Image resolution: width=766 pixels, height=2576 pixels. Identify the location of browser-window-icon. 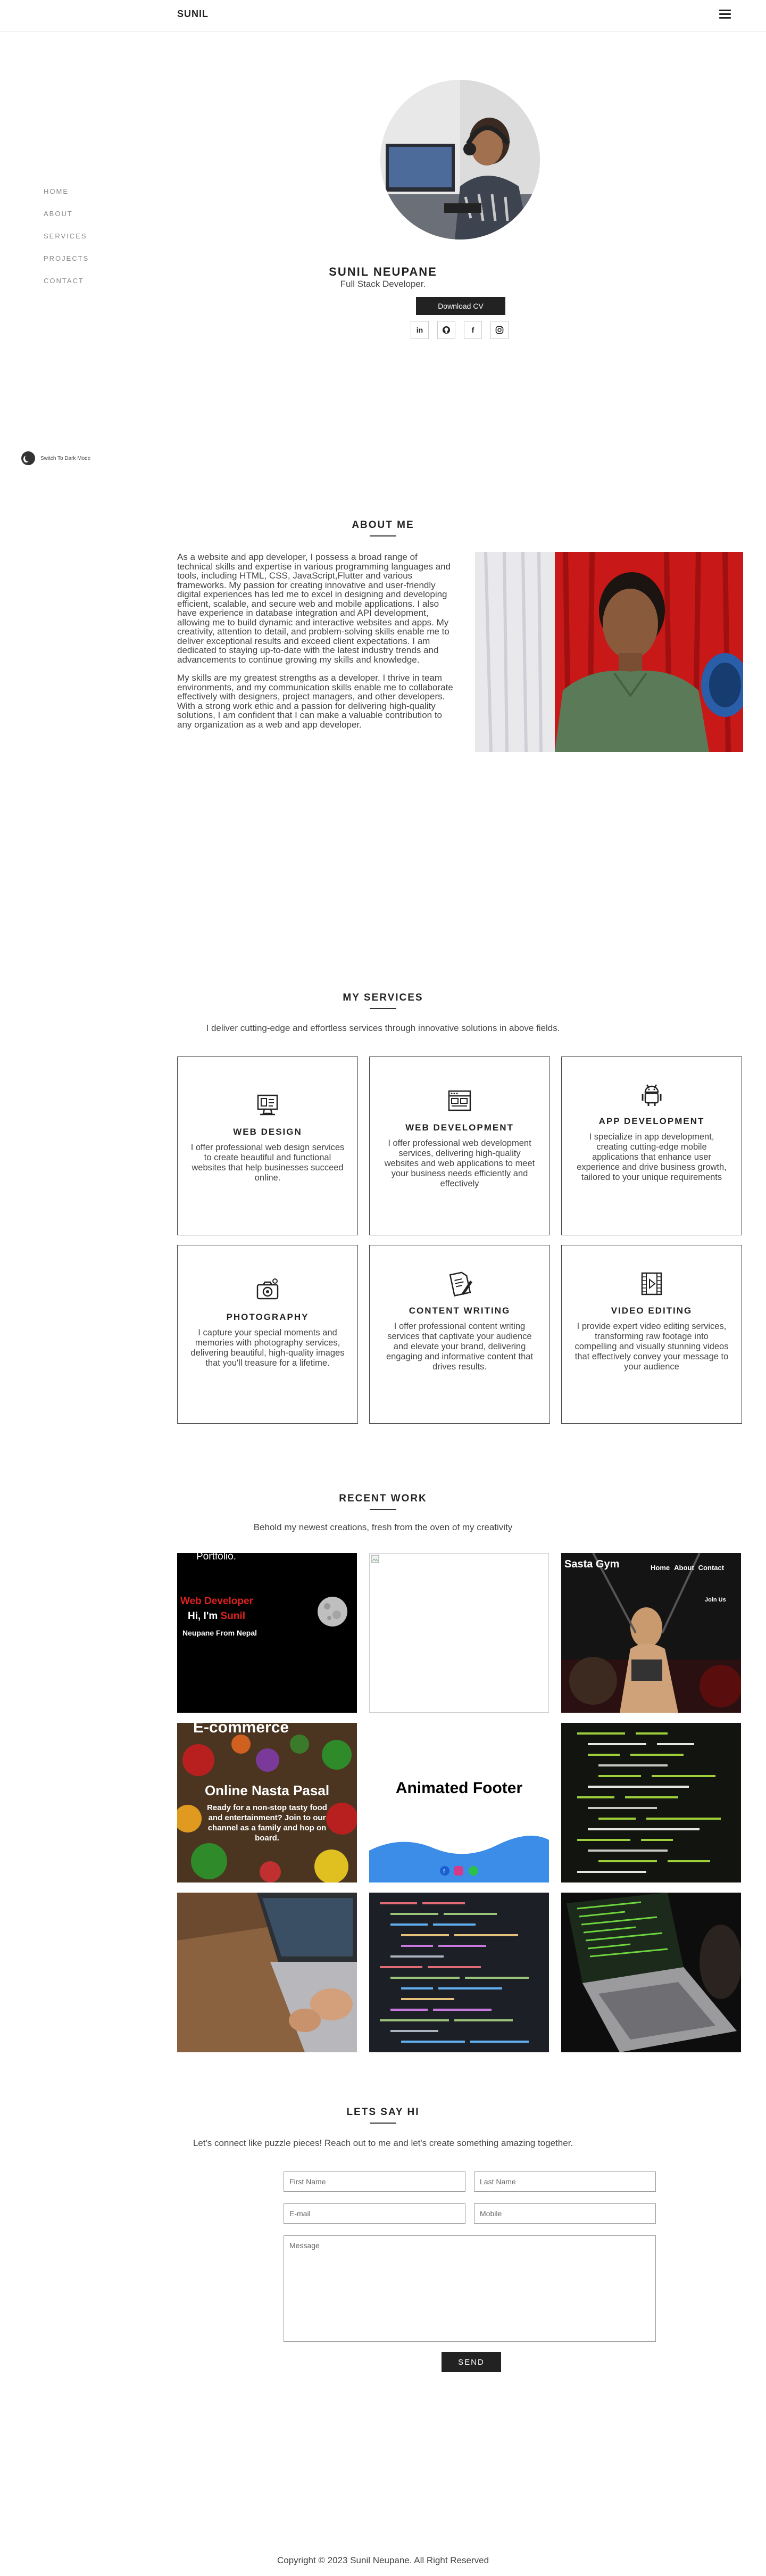
(459, 1101).